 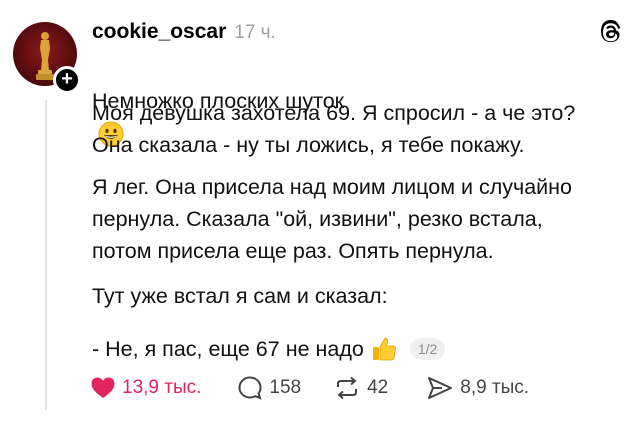 I want to click on share-count: 8,9 тыс., so click(x=495, y=387).